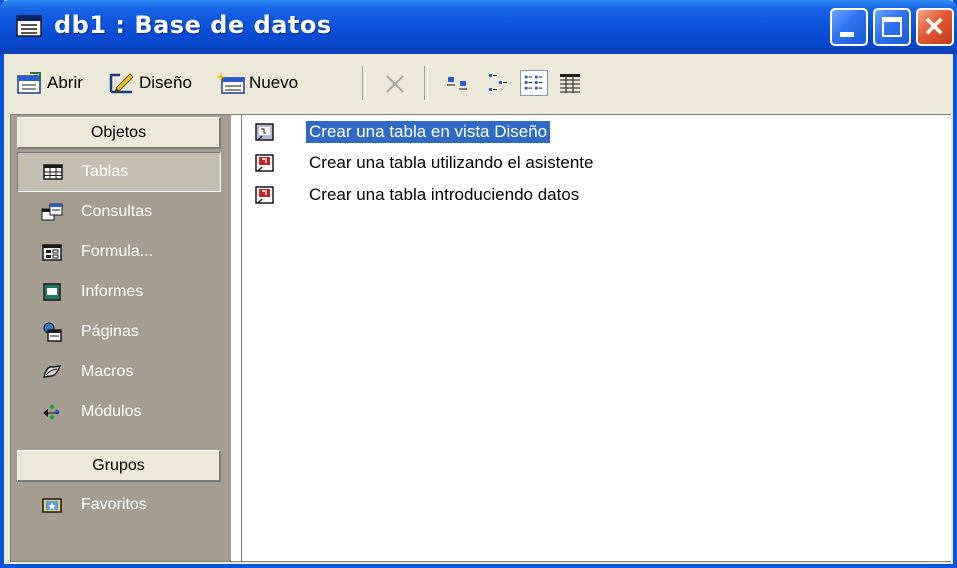 This screenshot has height=568, width=957. Describe the element at coordinates (847, 34) in the screenshot. I see `minimize-icon` at that location.